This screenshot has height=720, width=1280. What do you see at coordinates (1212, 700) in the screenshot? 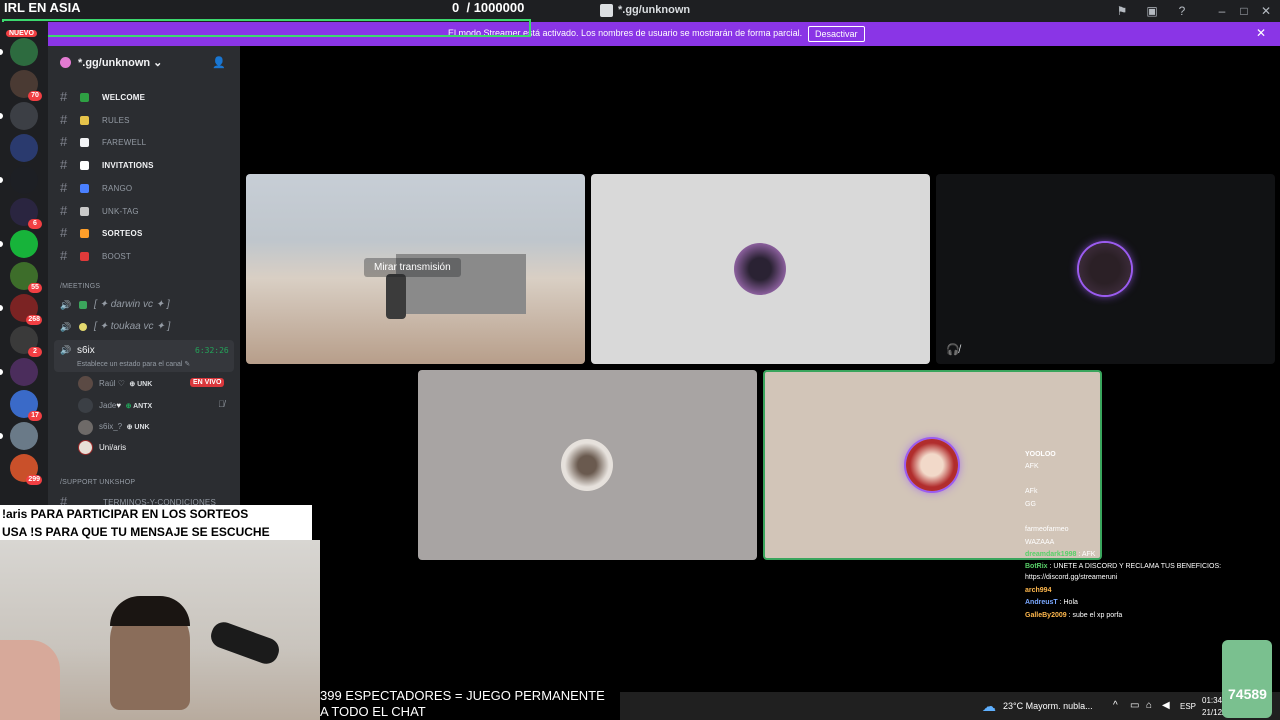
I see `clock-time: 01:34` at bounding box center [1212, 700].